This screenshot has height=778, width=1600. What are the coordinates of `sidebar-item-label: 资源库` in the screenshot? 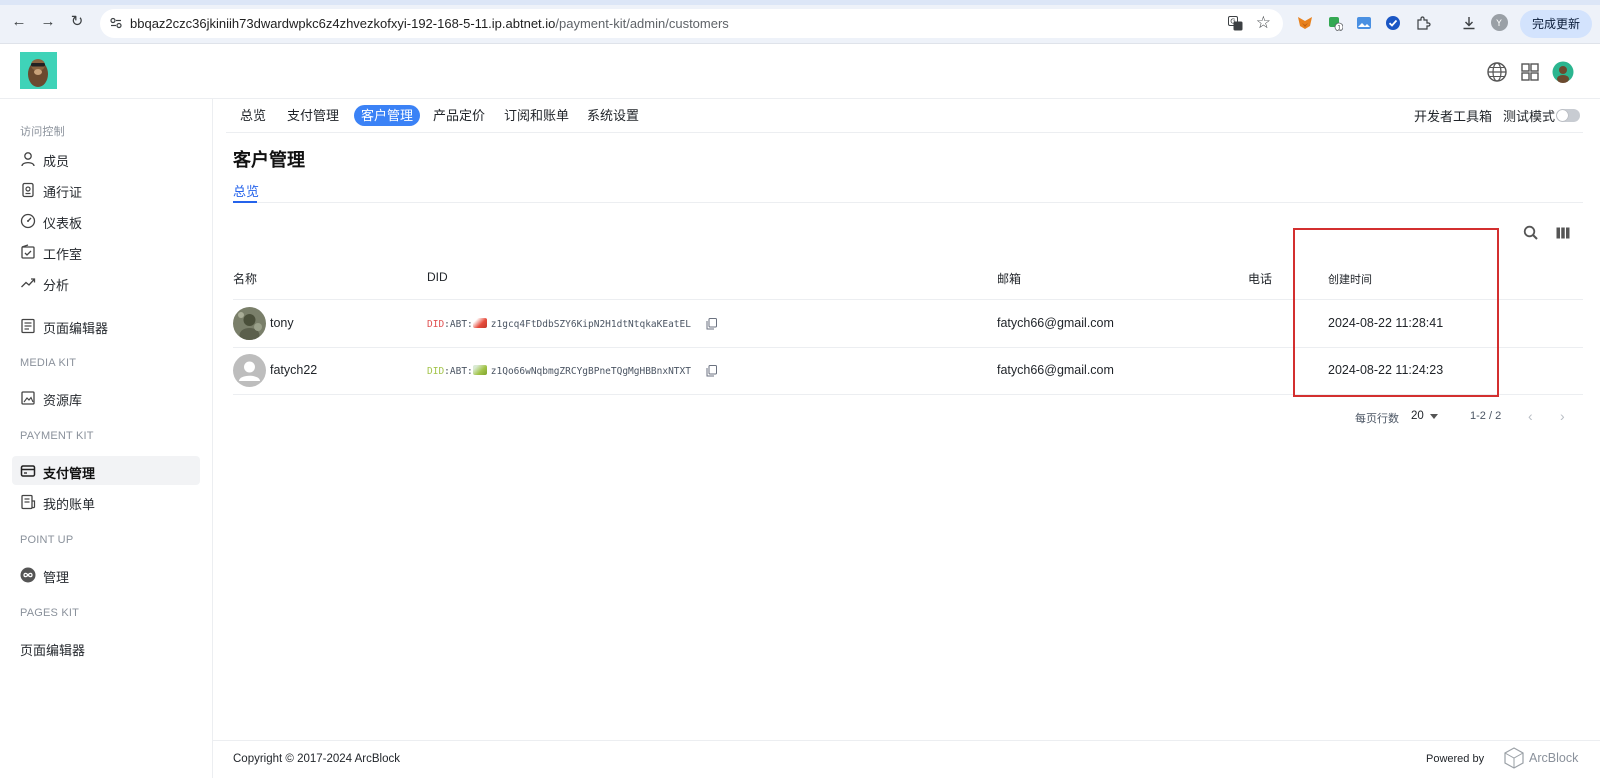 It's located at (63, 400).